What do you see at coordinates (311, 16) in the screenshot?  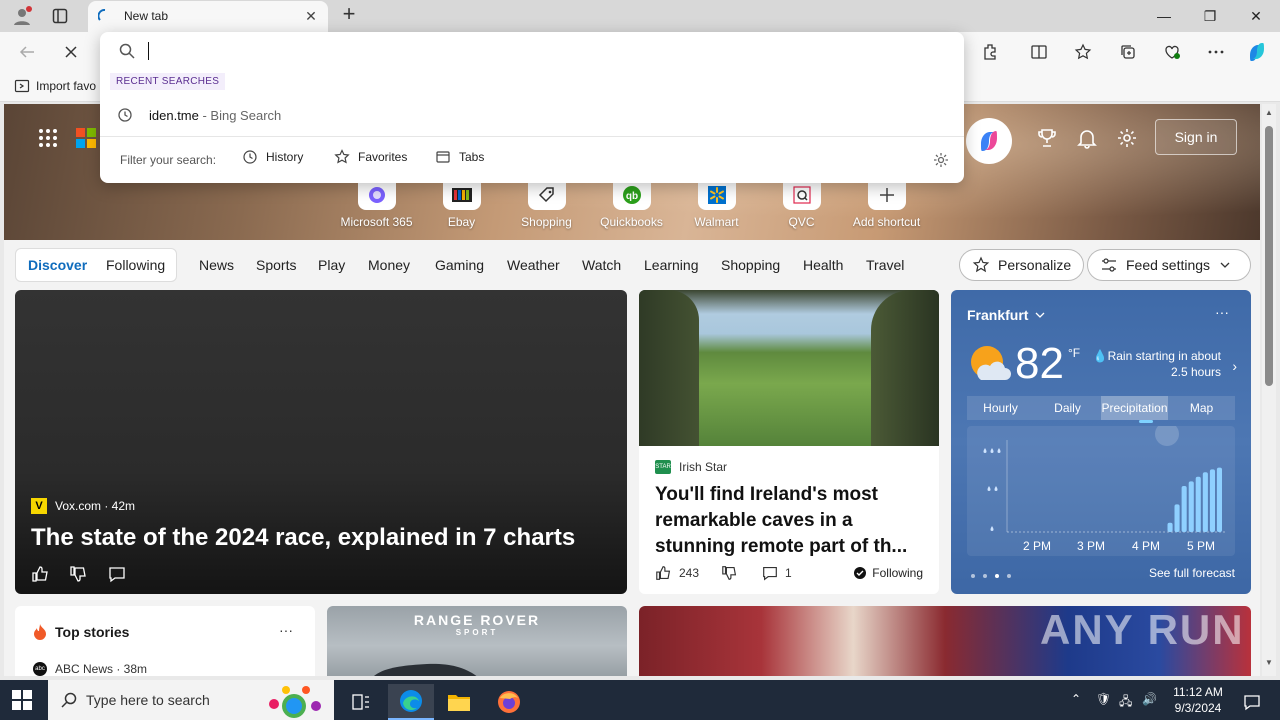 I see `close-tab-icon: ✕` at bounding box center [311, 16].